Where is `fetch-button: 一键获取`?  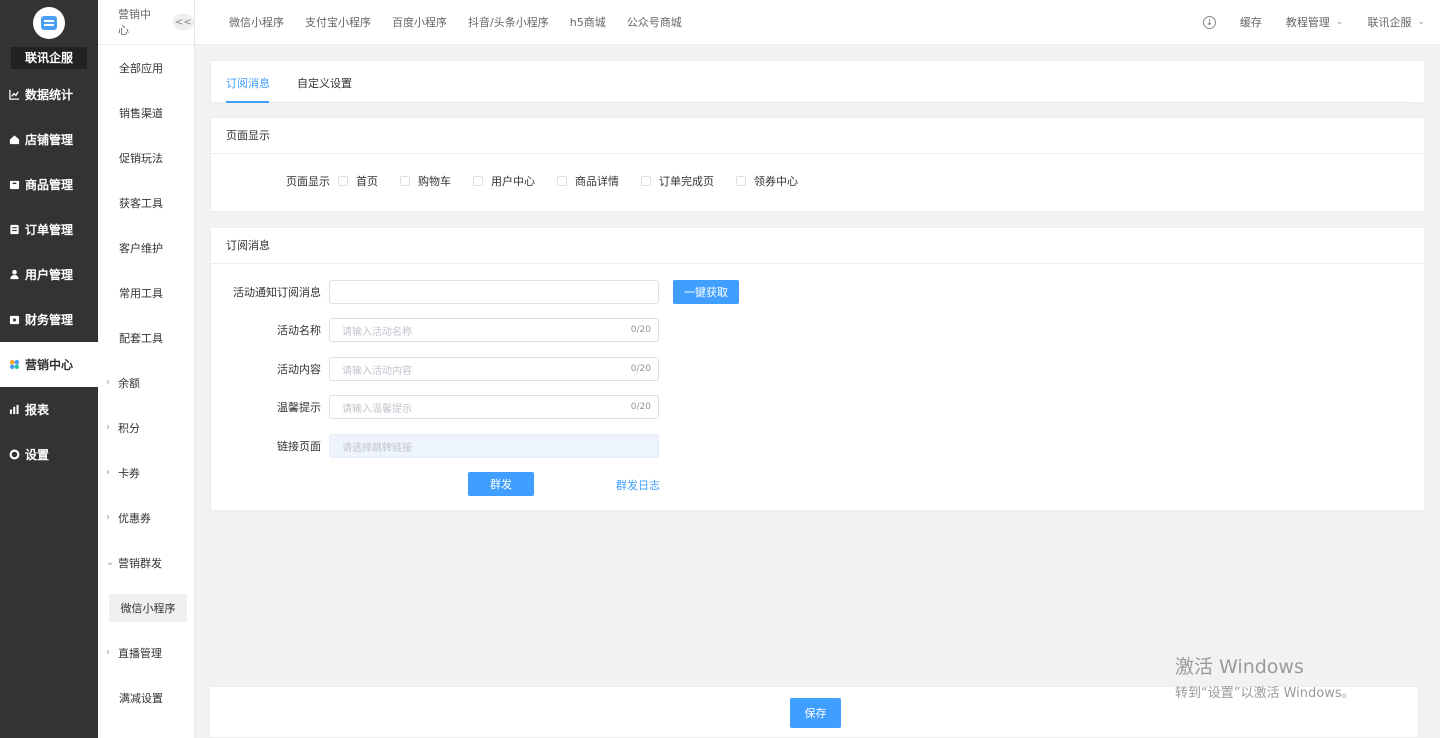
fetch-button: 一键获取 is located at coordinates (706, 292).